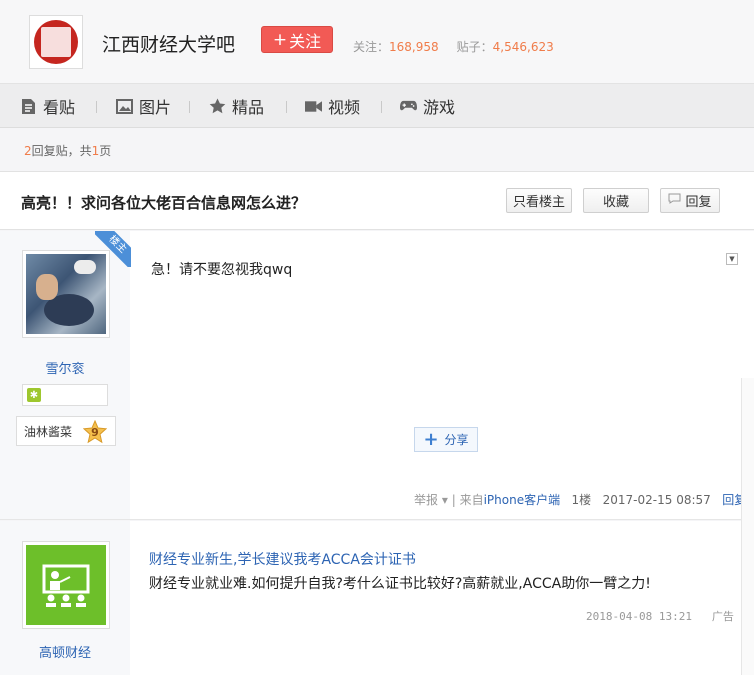 This screenshot has width=754, height=675. Describe the element at coordinates (222, 270) in the screenshot. I see `post-content: 急！请不要忽视我qwq` at that location.